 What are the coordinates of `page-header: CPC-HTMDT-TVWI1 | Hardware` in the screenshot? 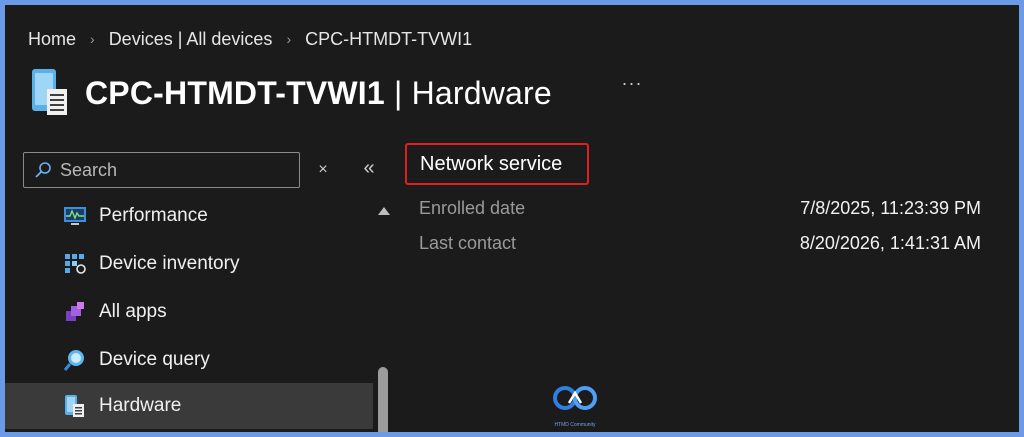 It's located at (290, 93).